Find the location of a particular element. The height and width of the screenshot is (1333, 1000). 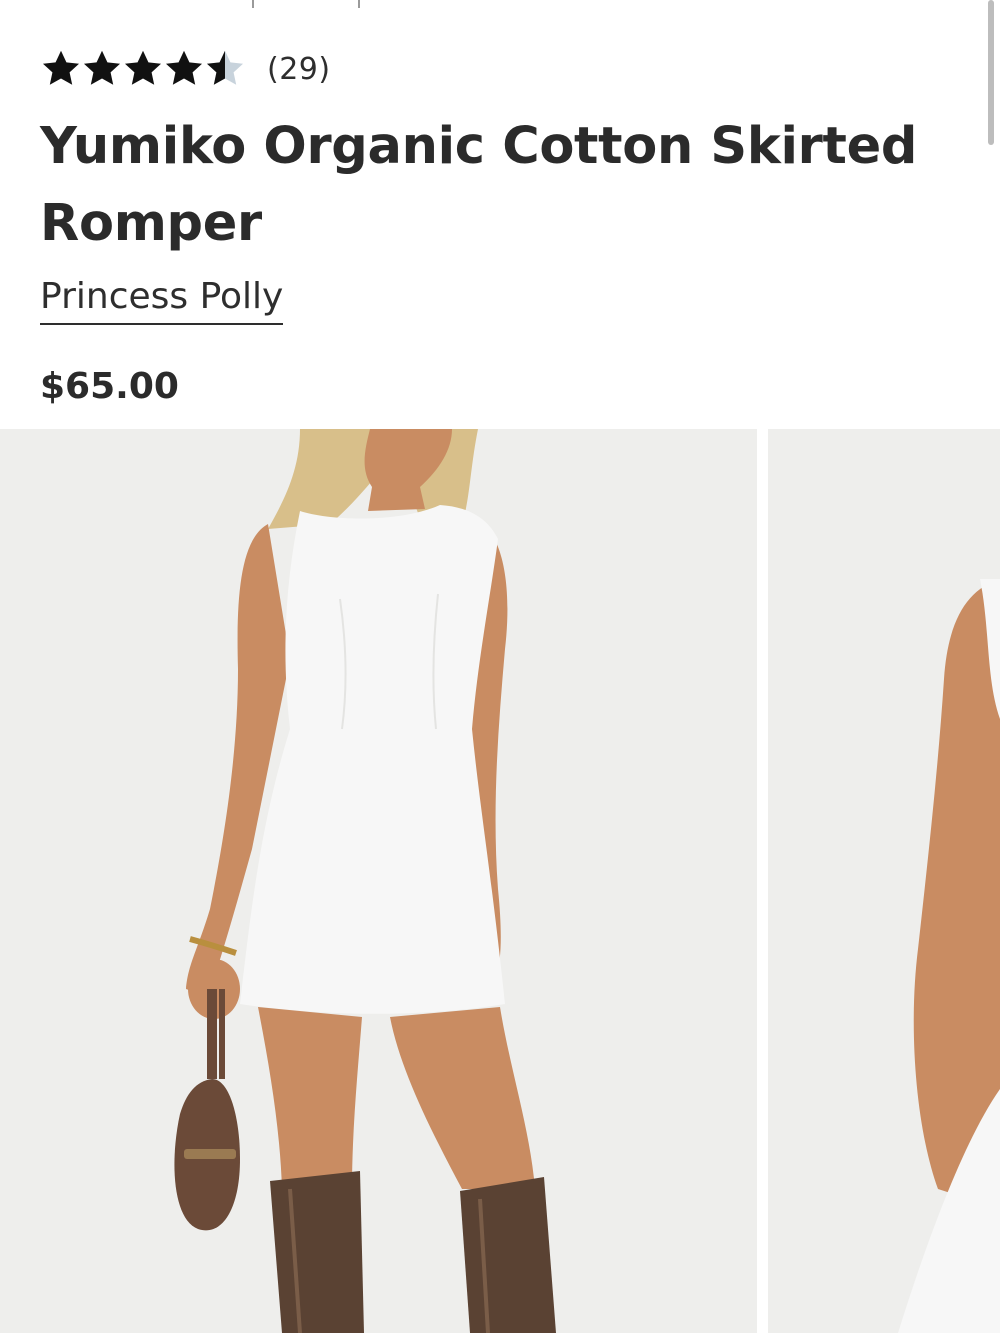

product-rating: (29) is located at coordinates (185, 69).